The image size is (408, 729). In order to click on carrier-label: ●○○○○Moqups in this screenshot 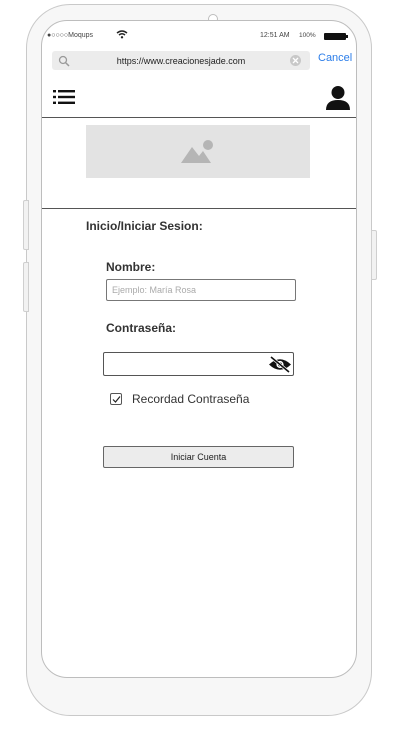, I will do `click(70, 35)`.